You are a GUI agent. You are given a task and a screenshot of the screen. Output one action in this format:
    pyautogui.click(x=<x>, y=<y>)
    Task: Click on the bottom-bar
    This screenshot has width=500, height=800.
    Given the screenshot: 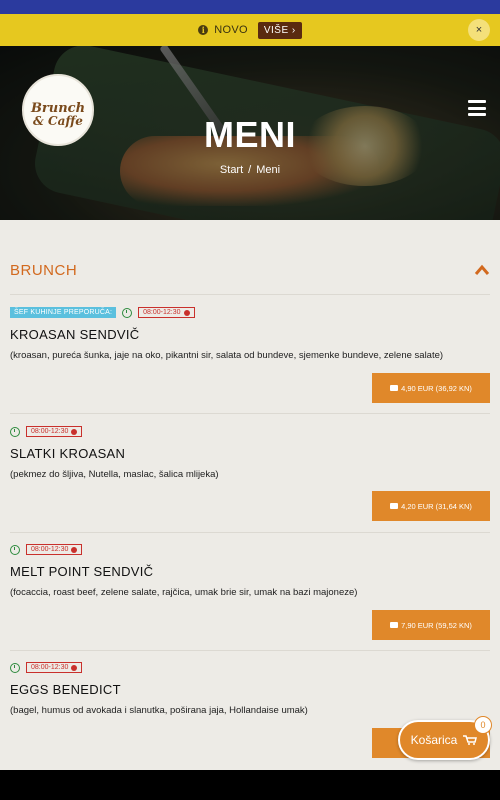 What is the action you would take?
    pyautogui.click(x=250, y=785)
    